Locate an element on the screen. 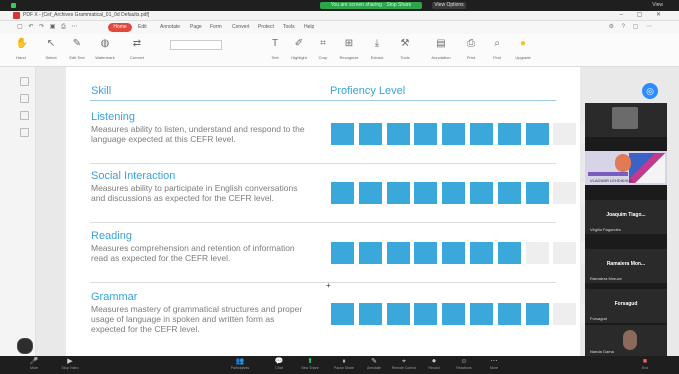 This screenshot has height=374, width=679. header-skill: Skill is located at coordinates (101, 91).